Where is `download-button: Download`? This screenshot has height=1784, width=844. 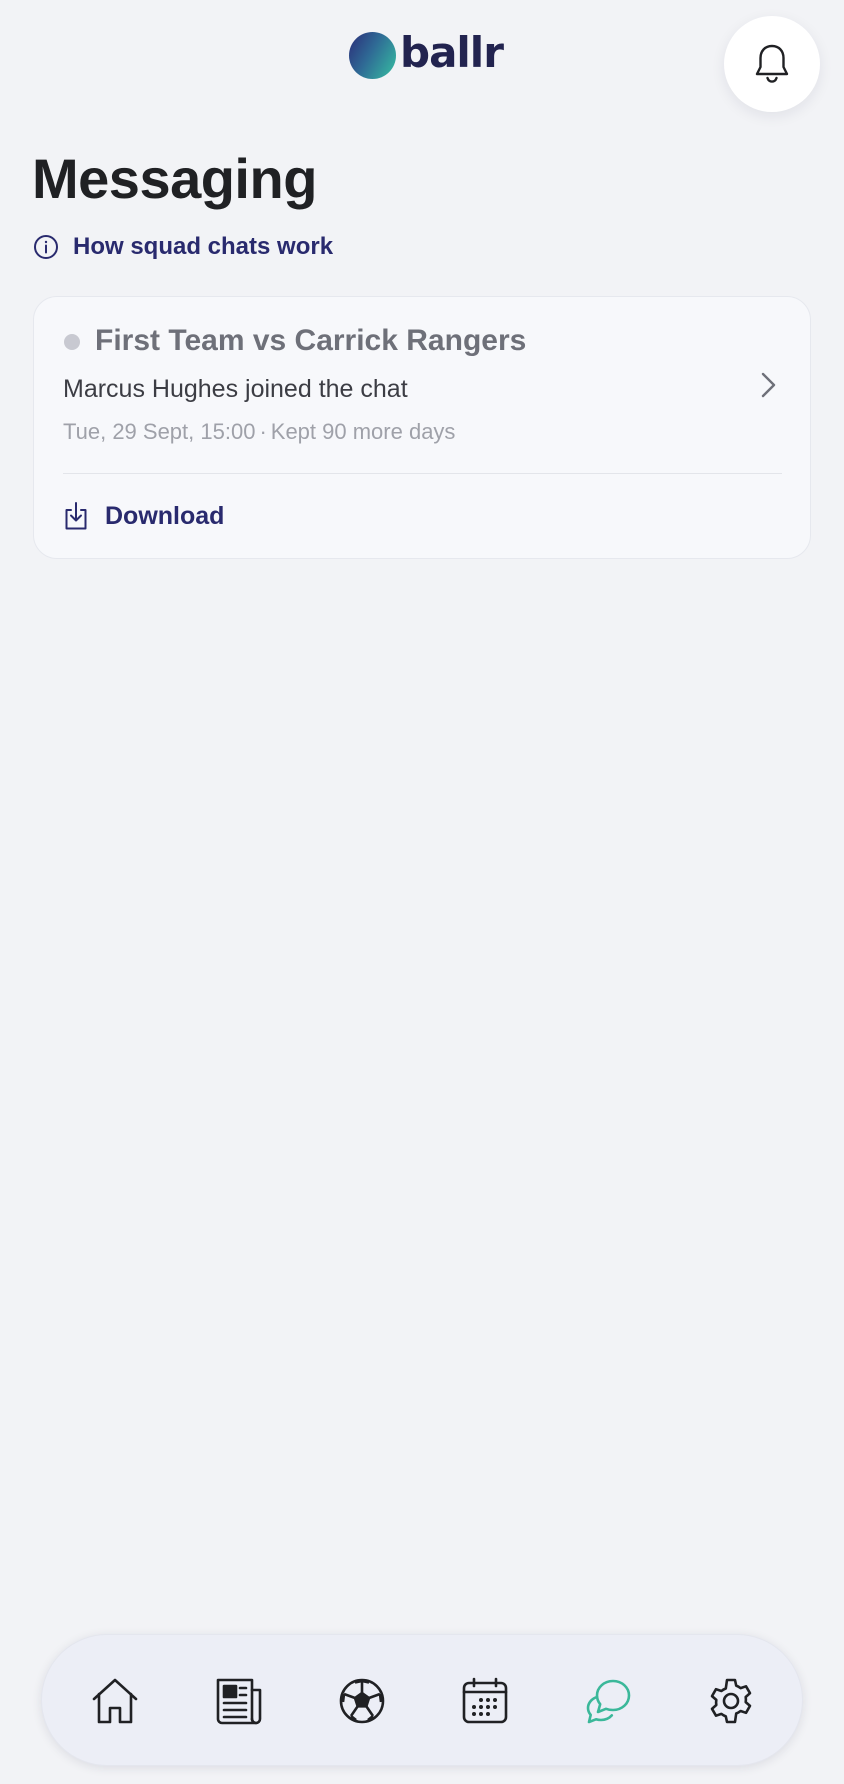
download-button: Download is located at coordinates (143, 516).